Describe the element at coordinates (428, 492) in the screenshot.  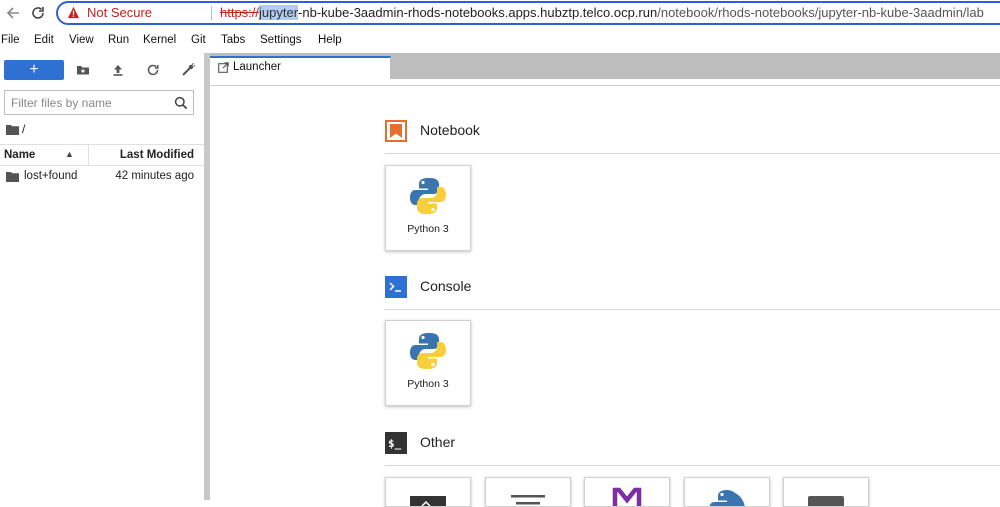
I see `terminal-card` at that location.